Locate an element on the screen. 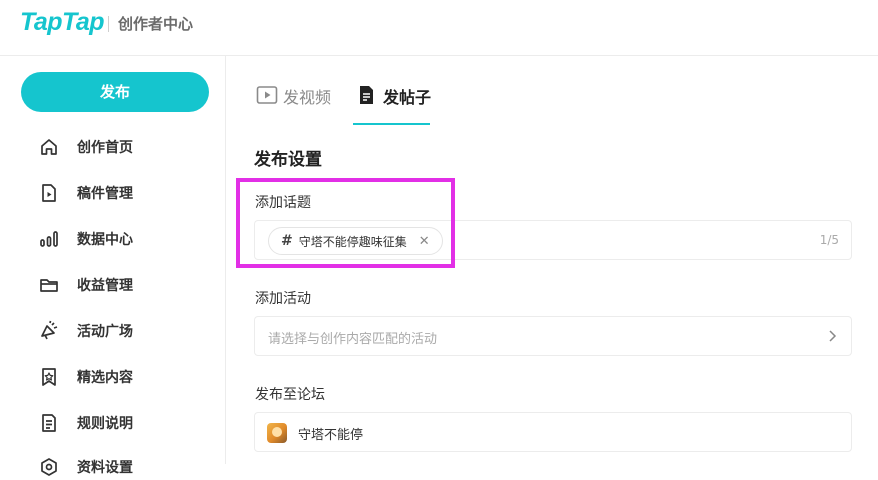 The image size is (878, 480). post-document-icon is located at coordinates (367, 95).